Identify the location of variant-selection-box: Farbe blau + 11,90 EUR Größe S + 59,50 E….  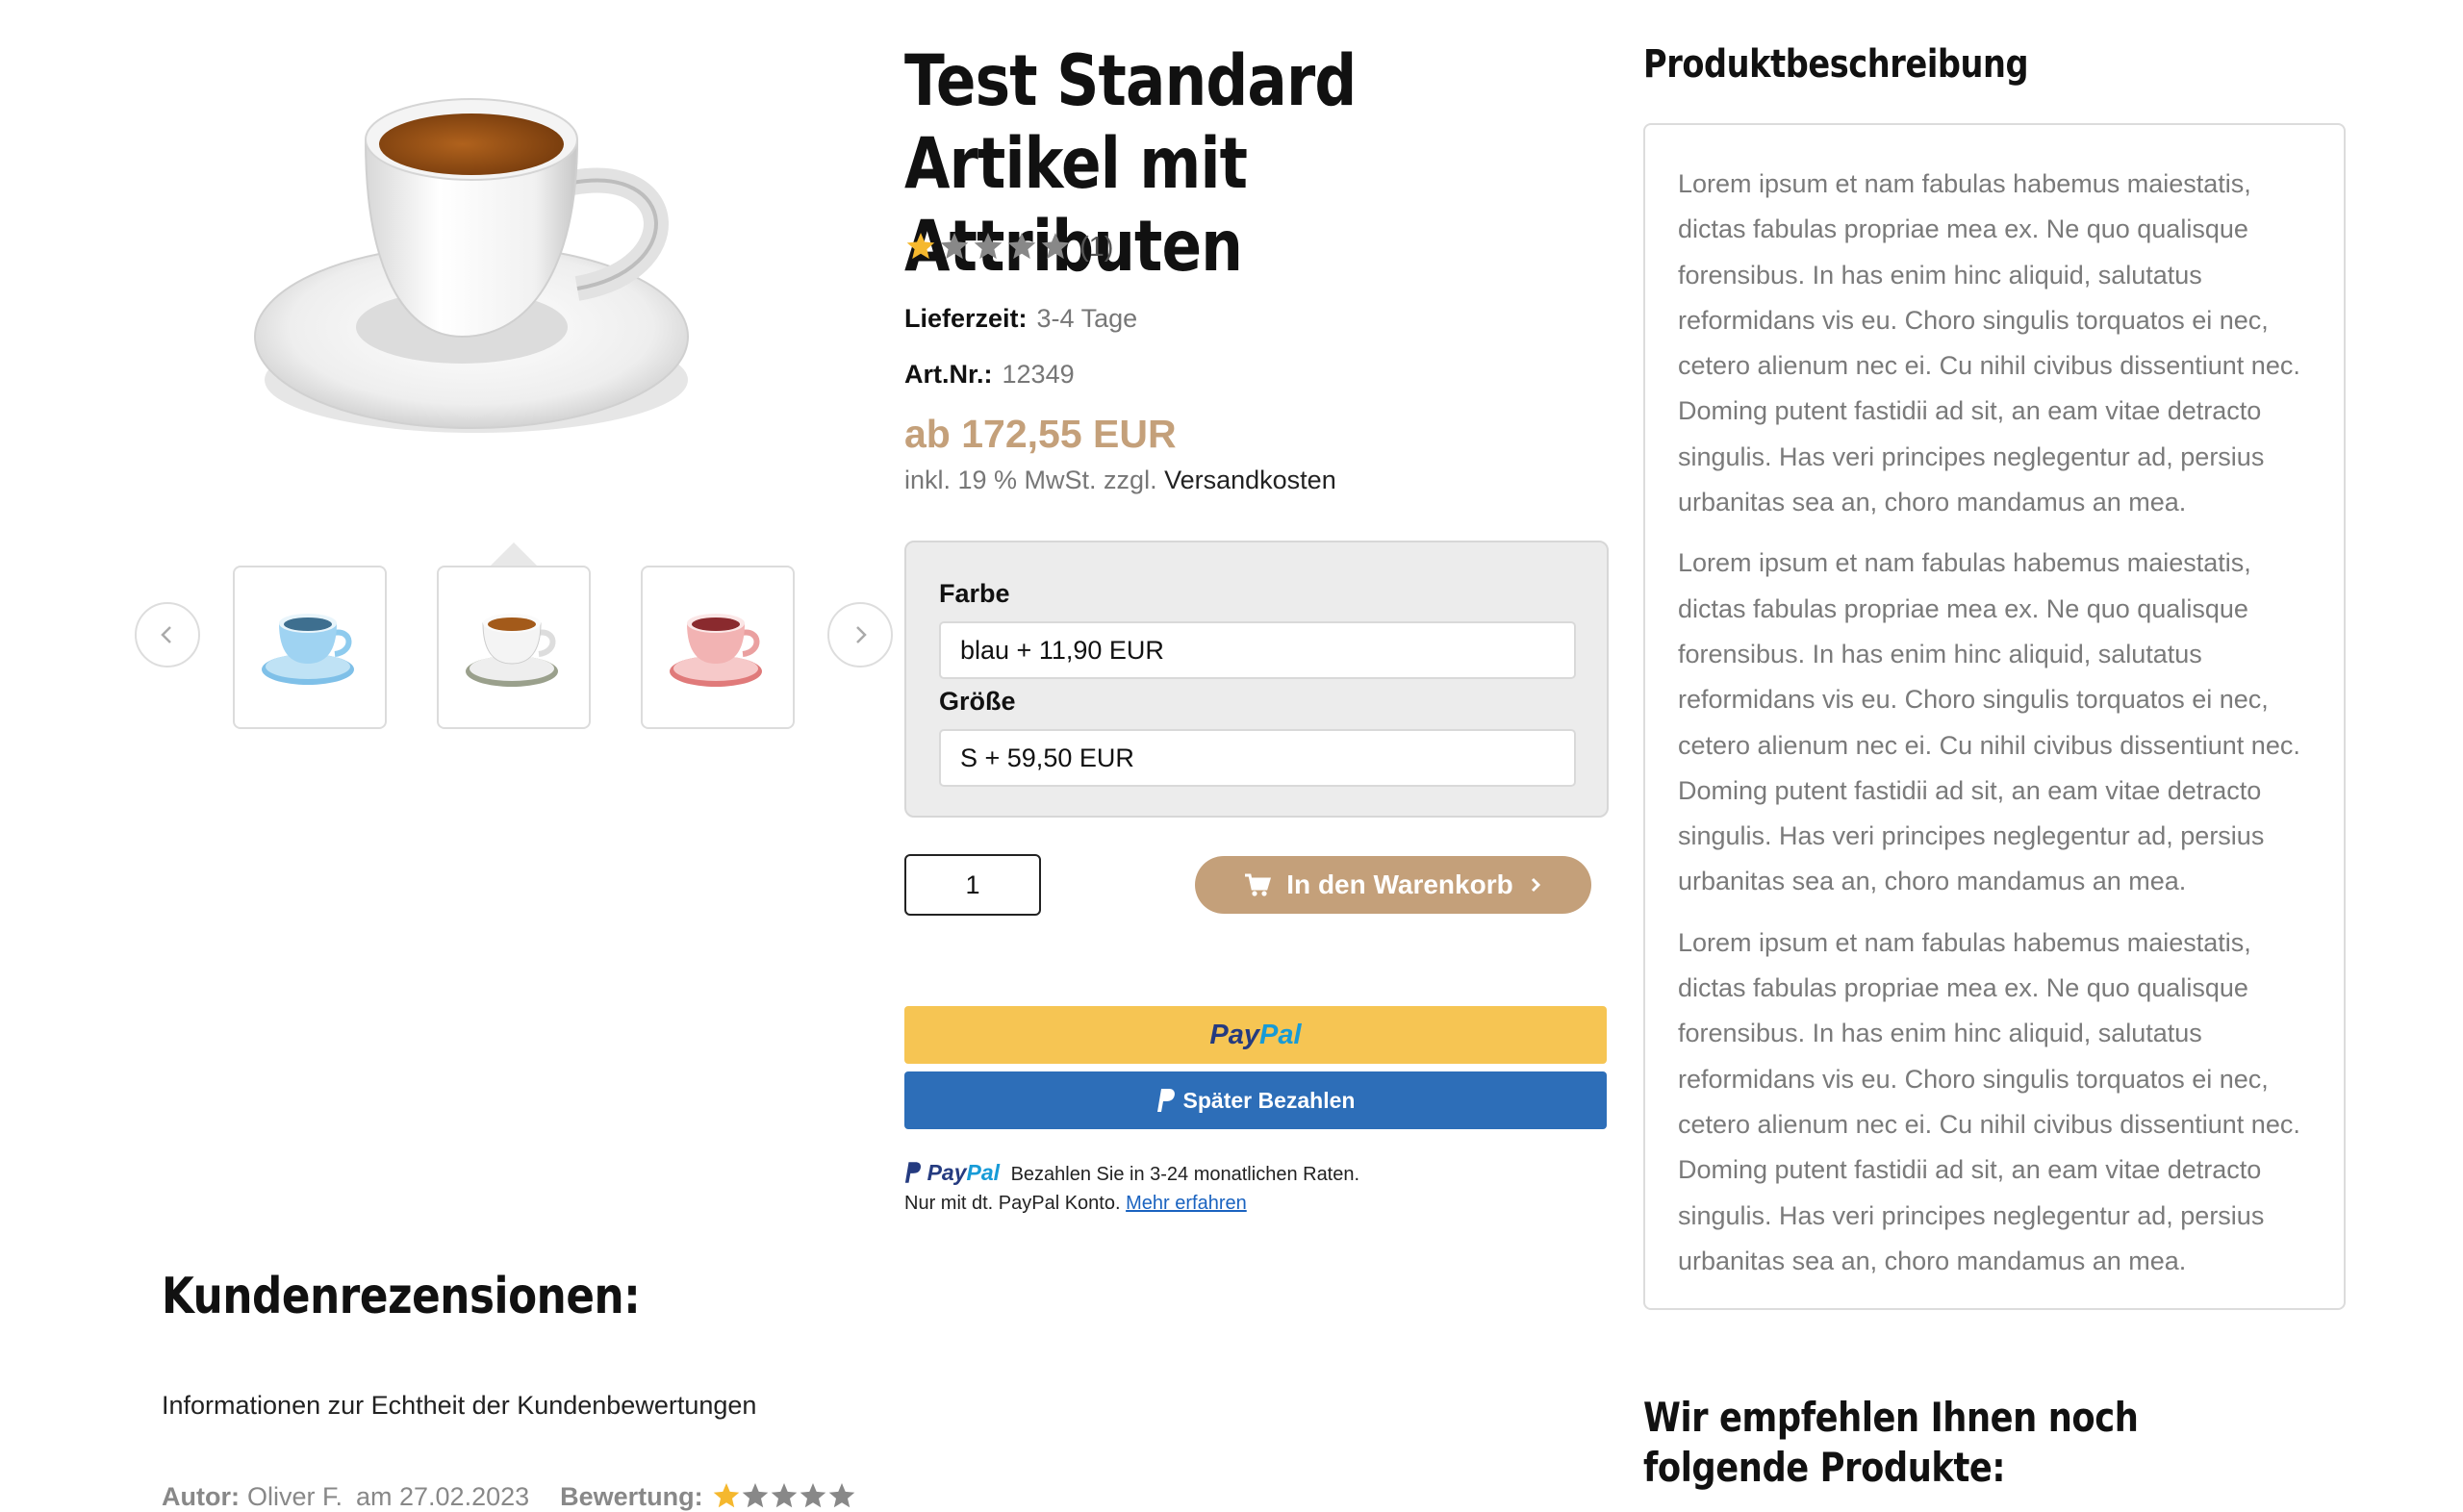
(1257, 680).